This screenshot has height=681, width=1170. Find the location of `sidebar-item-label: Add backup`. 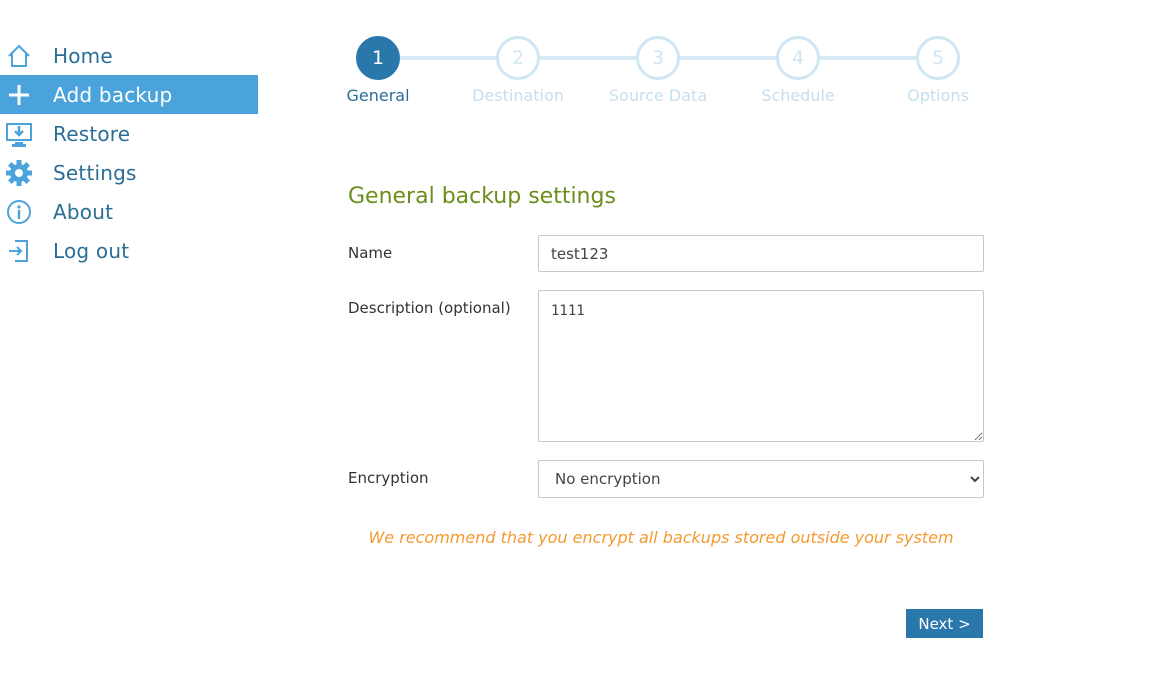

sidebar-item-label: Add backup is located at coordinates (113, 94).